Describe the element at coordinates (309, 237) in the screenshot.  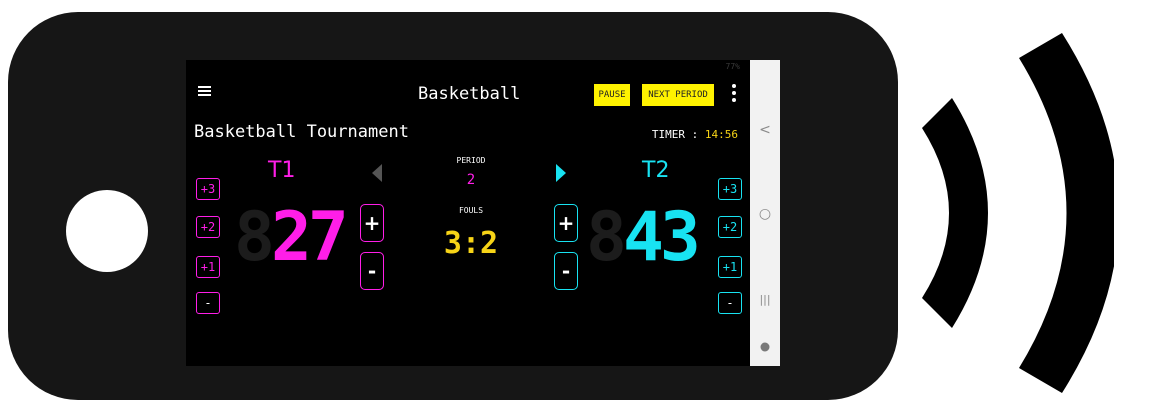
I see `team1-score: 27` at that location.